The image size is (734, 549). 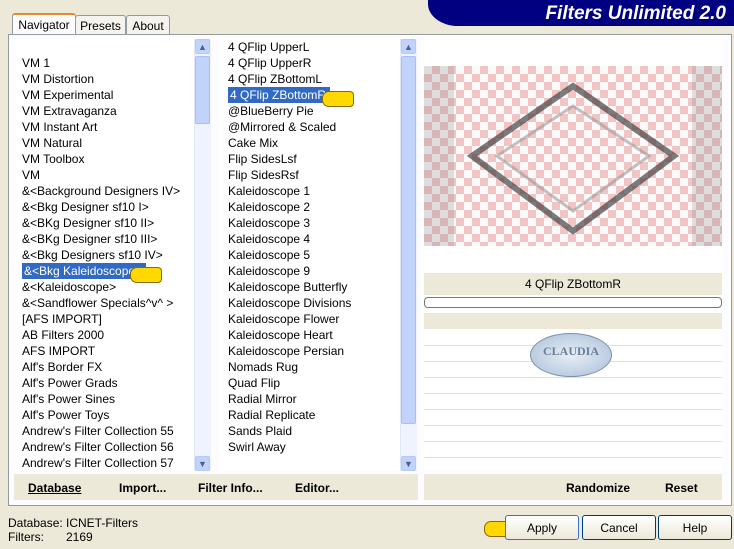 What do you see at coordinates (58, 79) in the screenshot?
I see `category-item: VM Distortion` at bounding box center [58, 79].